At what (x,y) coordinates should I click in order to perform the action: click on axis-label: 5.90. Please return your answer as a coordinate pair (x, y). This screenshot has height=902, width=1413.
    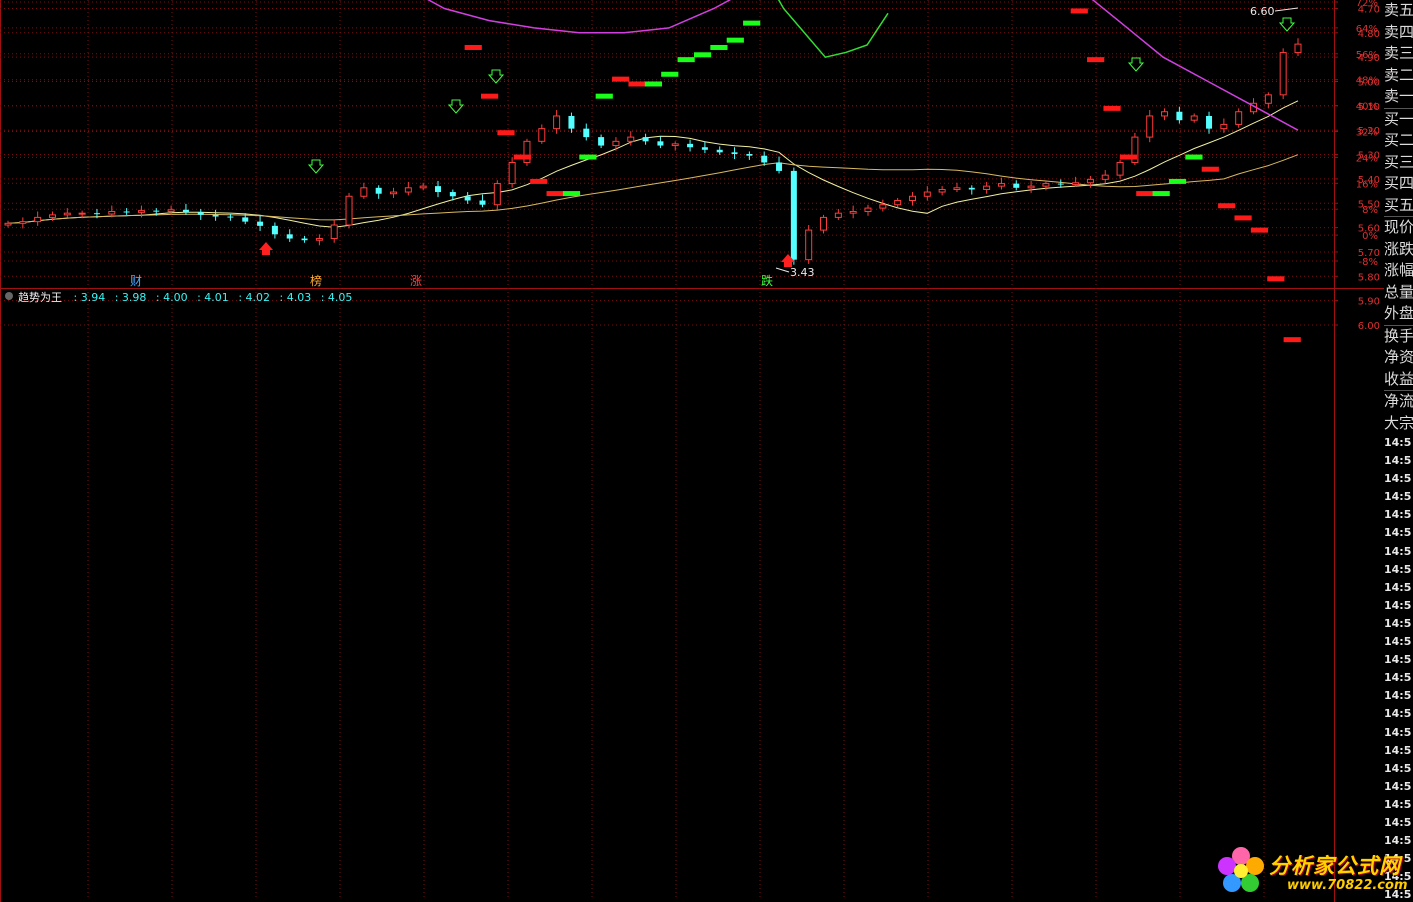
    Looking at the image, I should click on (1369, 302).